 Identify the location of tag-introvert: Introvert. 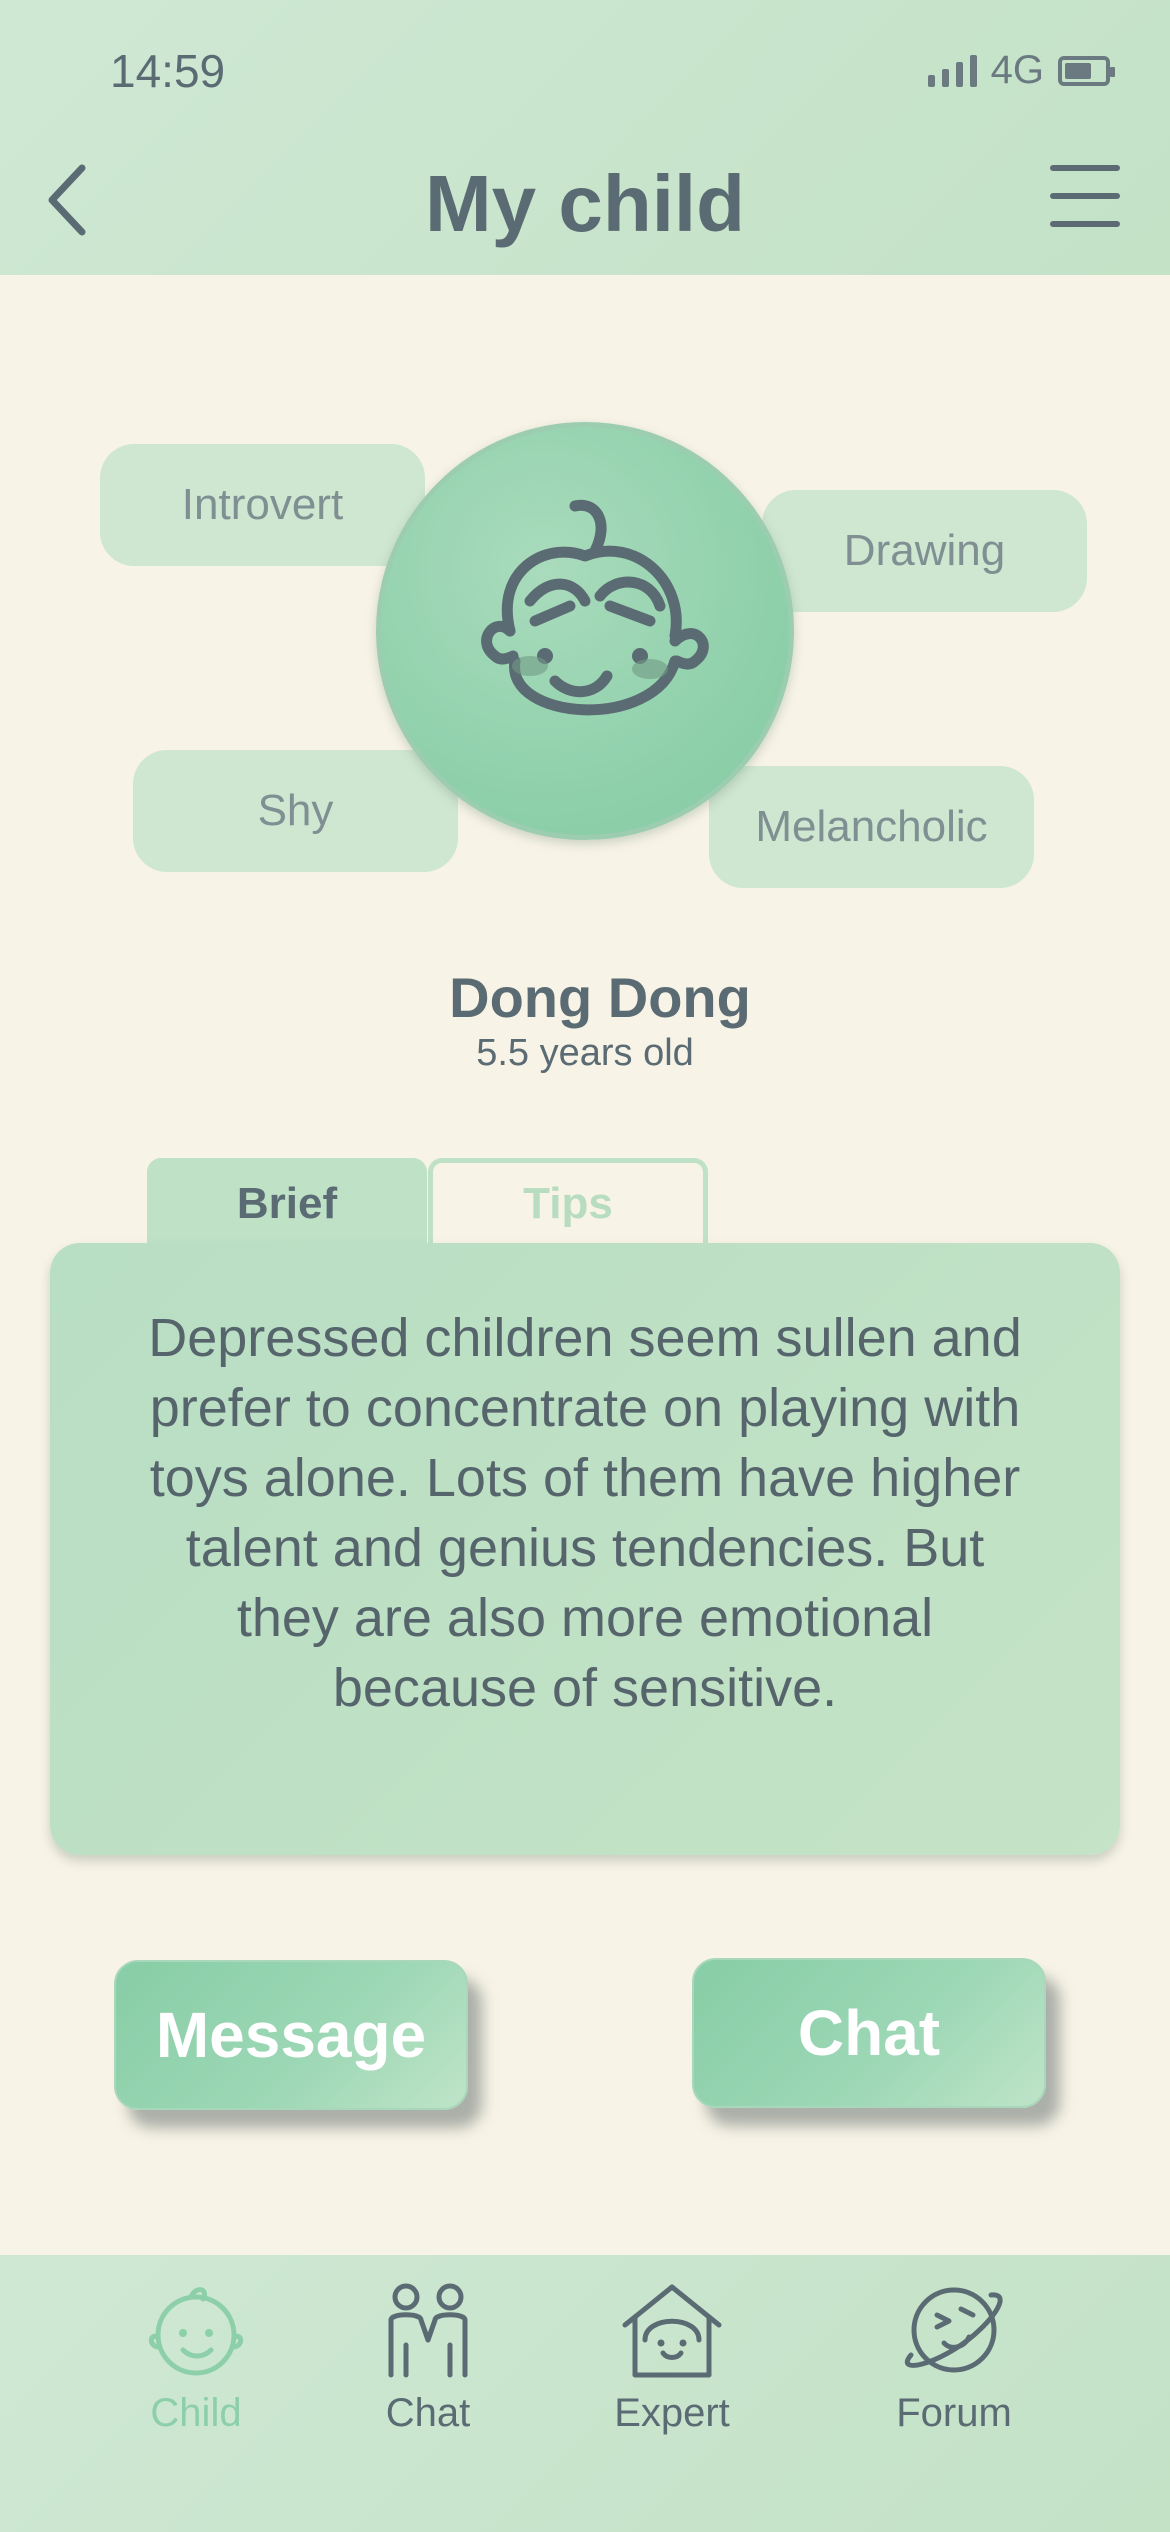
(262, 505).